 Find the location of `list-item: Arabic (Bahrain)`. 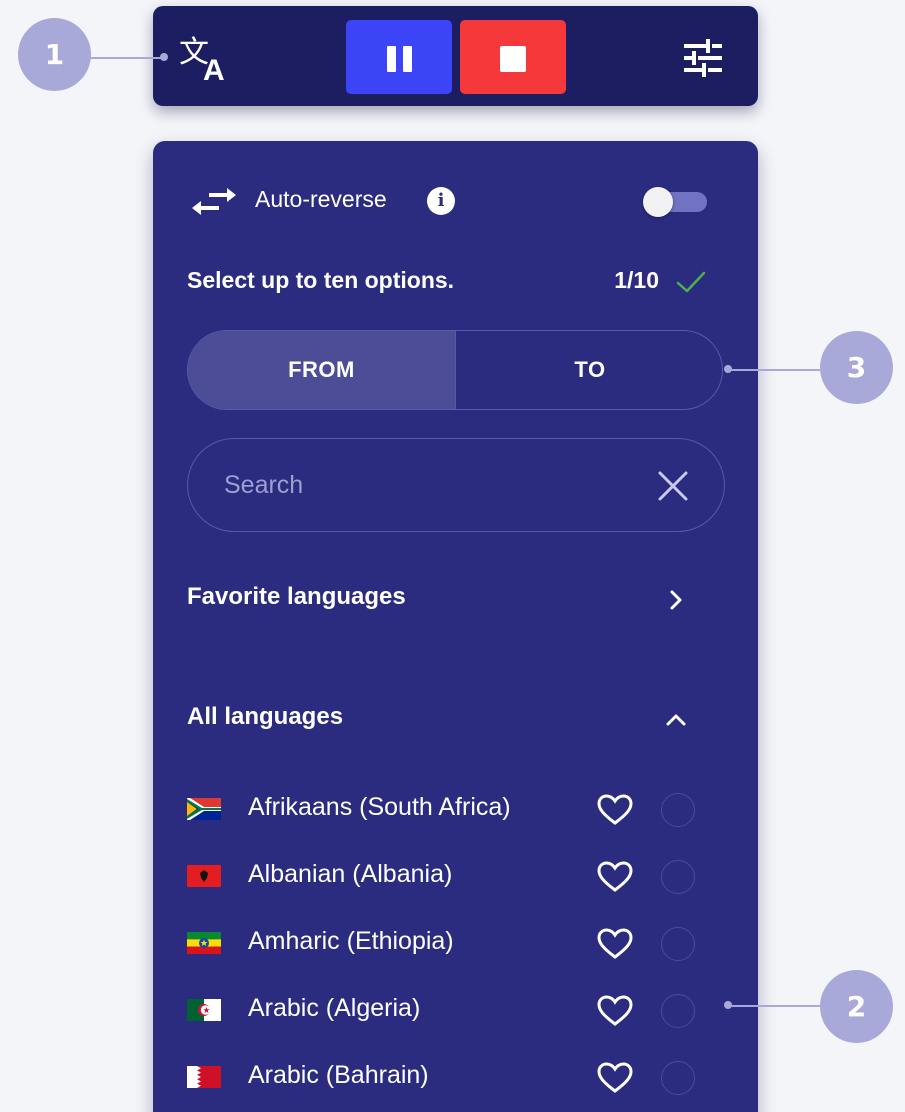

list-item: Arabic (Bahrain) is located at coordinates (452, 1076).